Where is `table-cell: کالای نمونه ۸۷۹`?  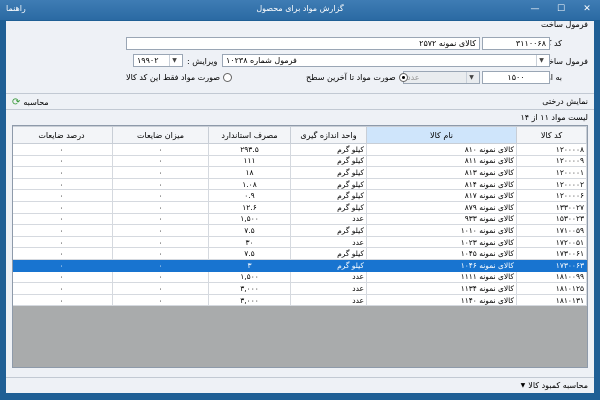
table-cell: کالای نمونه ۸۷۹ is located at coordinates (441, 207).